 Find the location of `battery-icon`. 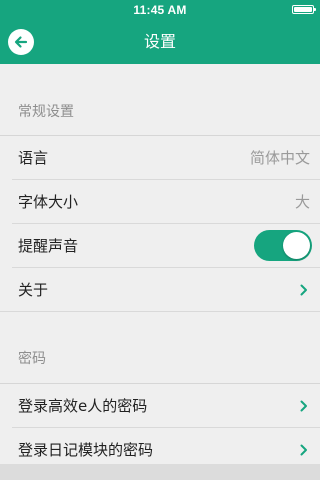

battery-icon is located at coordinates (304, 9).